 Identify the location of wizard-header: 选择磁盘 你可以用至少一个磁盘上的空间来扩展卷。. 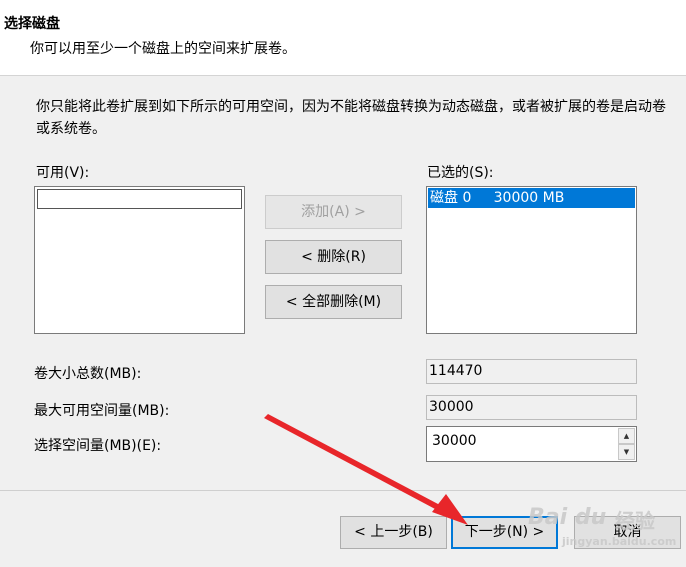
(343, 38).